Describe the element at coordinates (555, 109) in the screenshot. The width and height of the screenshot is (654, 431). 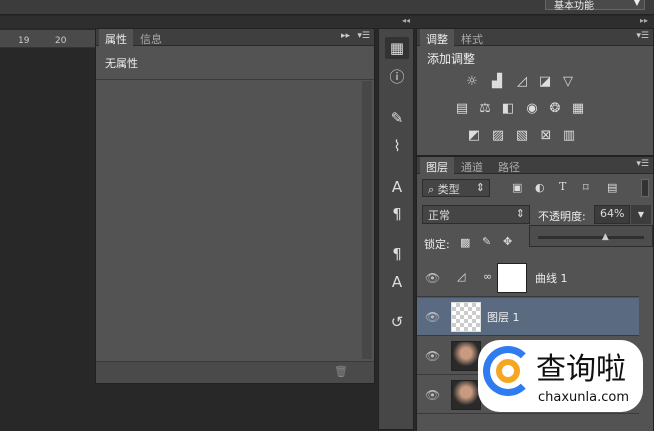
I see `channel-mixer-icon: ❂` at that location.